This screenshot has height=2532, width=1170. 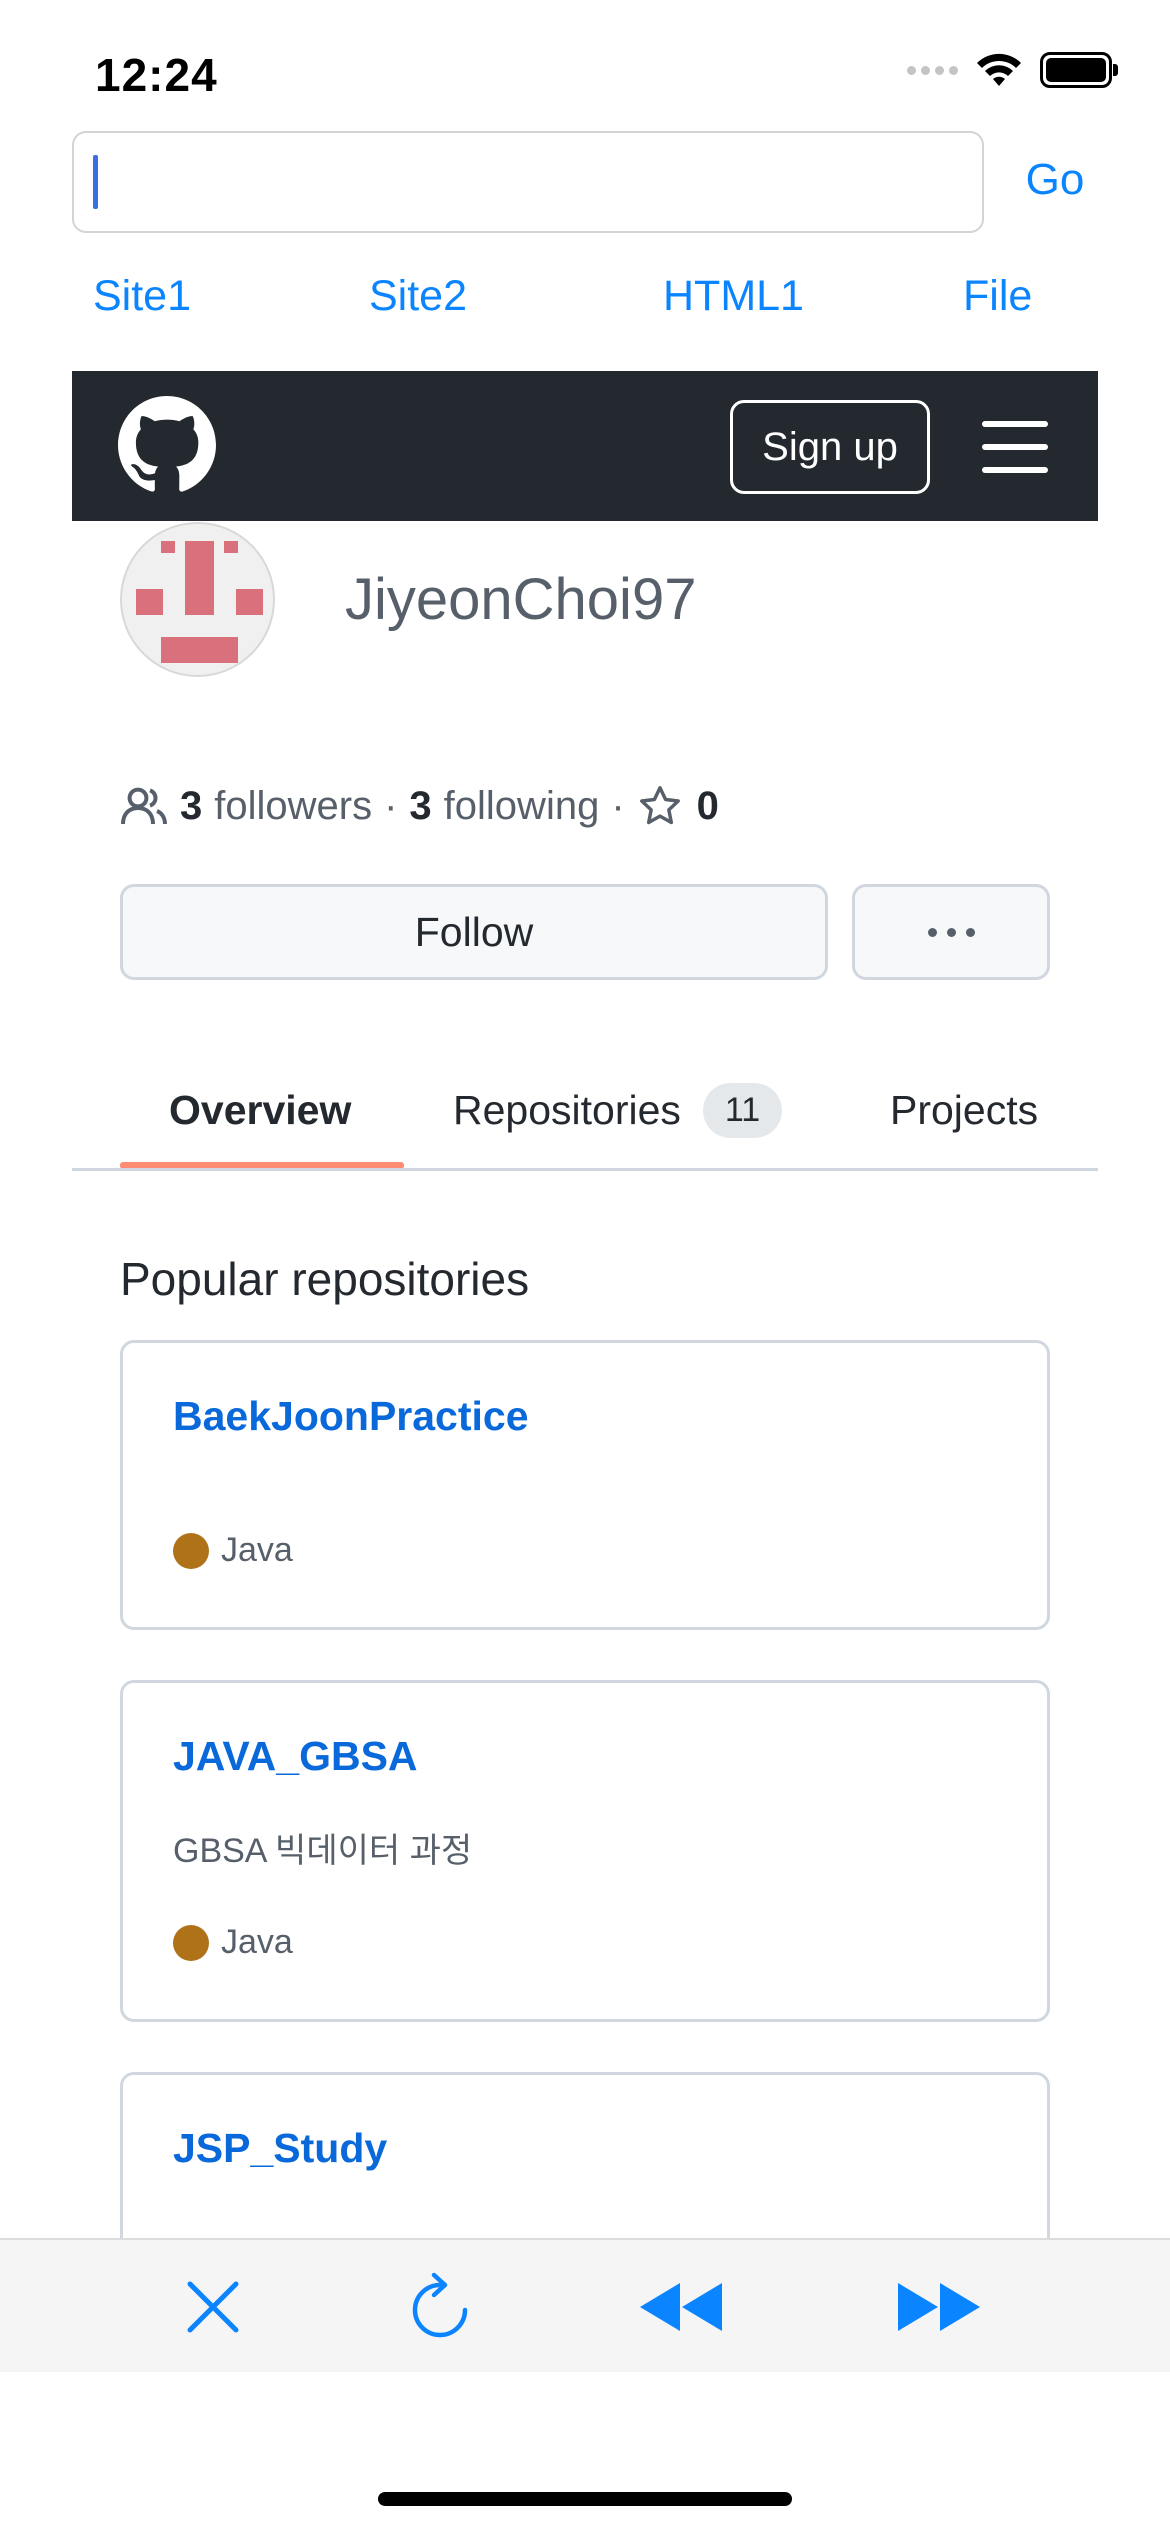 What do you see at coordinates (585, 2499) in the screenshot?
I see `home-indicator` at bounding box center [585, 2499].